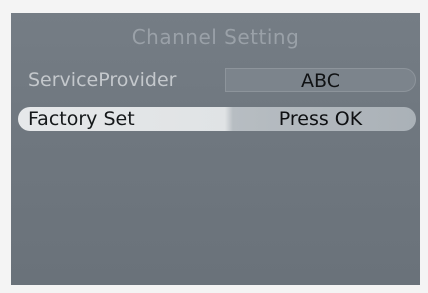 Image resolution: width=428 pixels, height=293 pixels. I want to click on factory-set-value: Press OK, so click(320, 119).